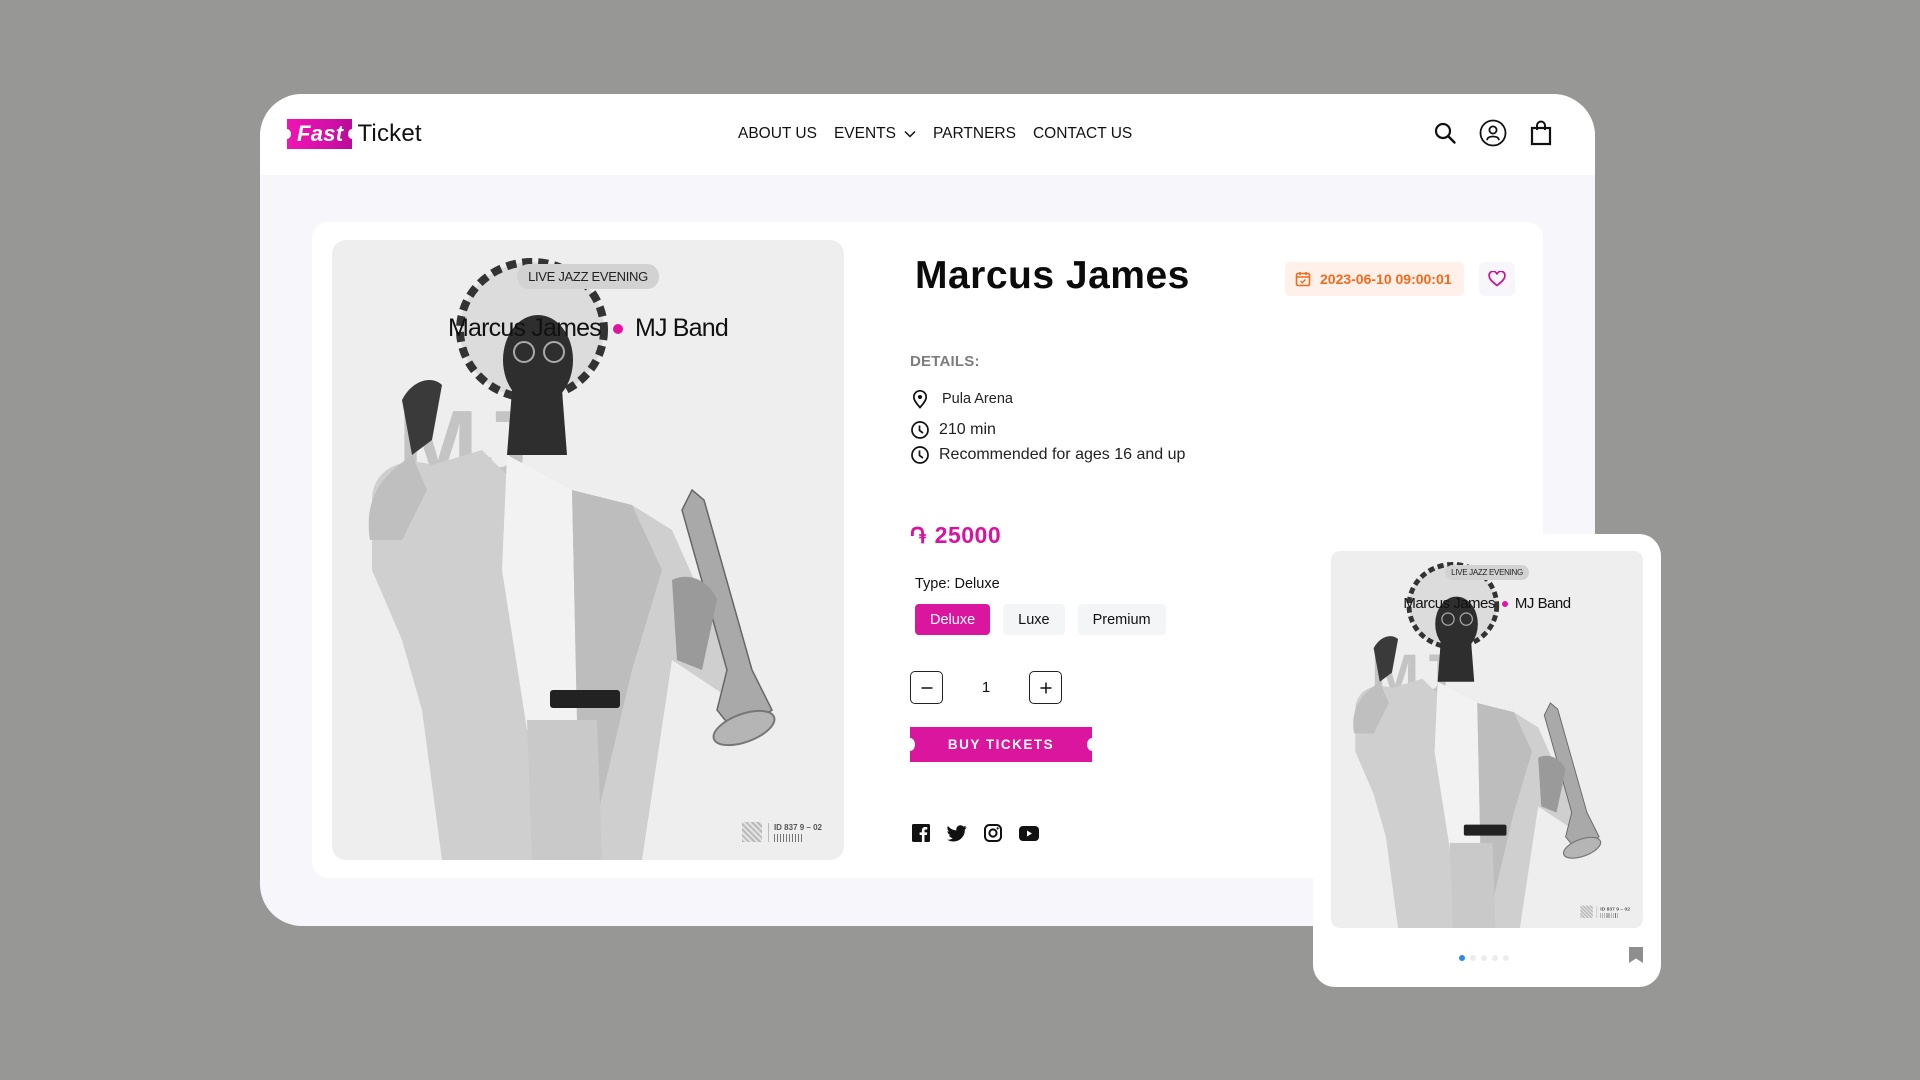 The height and width of the screenshot is (1080, 1920). Describe the element at coordinates (1052, 275) in the screenshot. I see `event-title: Marcus James` at that location.